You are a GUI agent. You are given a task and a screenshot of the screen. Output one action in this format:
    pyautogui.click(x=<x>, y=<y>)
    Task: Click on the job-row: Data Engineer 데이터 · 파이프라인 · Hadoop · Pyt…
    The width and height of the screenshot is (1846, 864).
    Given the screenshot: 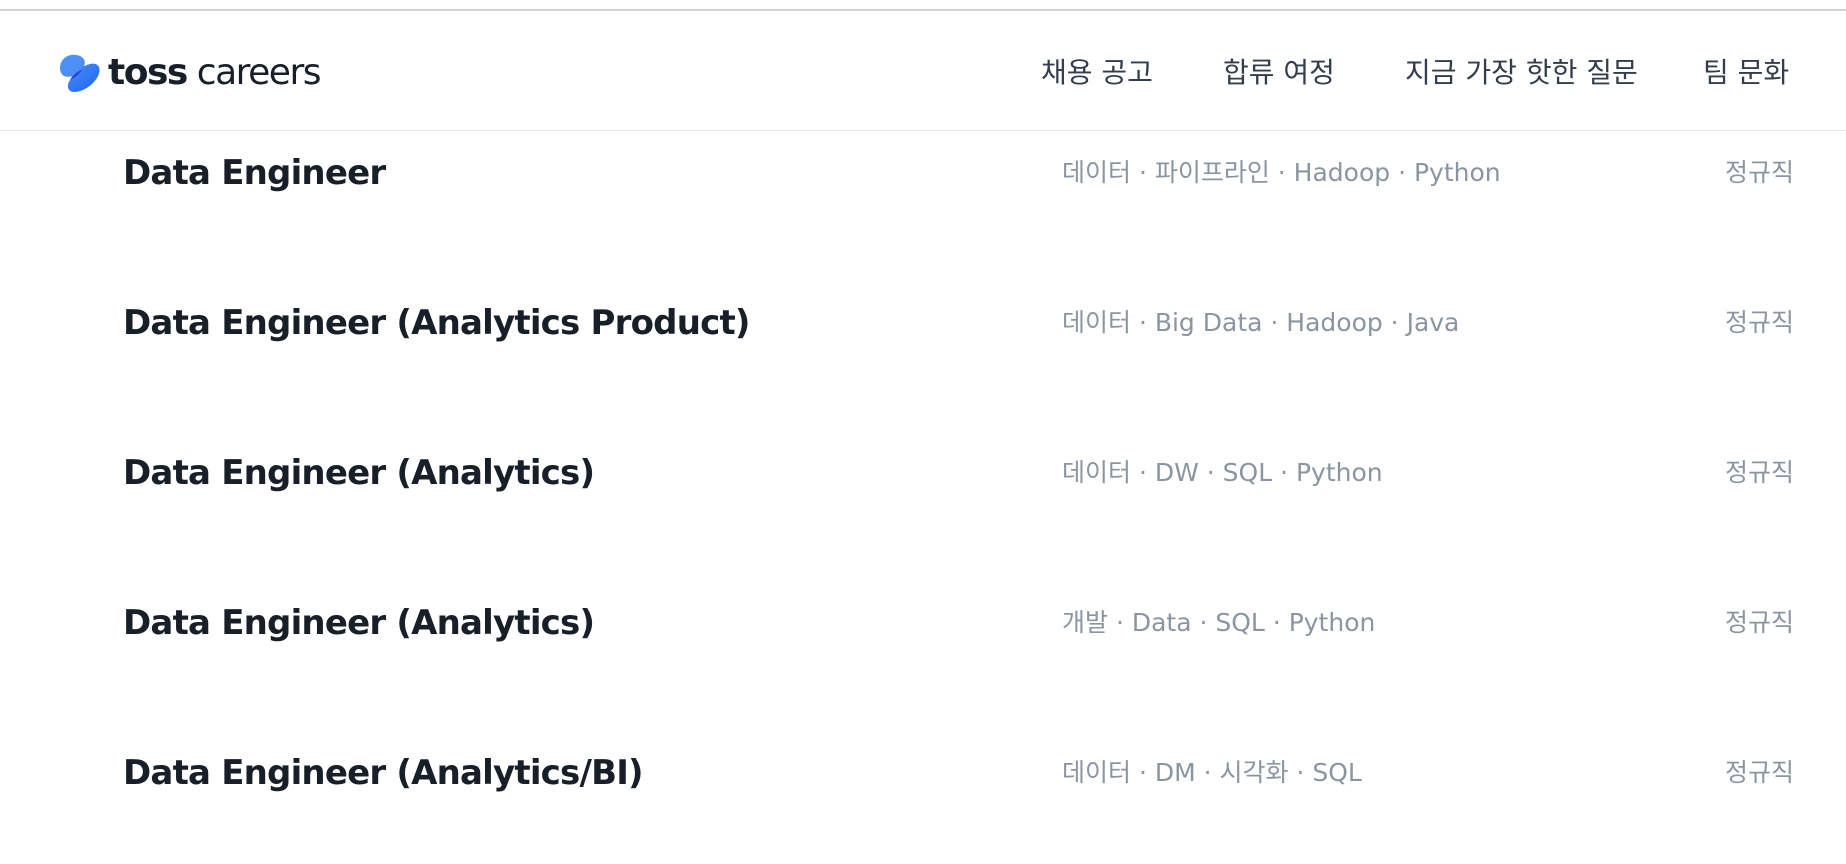 What is the action you would take?
    pyautogui.click(x=923, y=181)
    